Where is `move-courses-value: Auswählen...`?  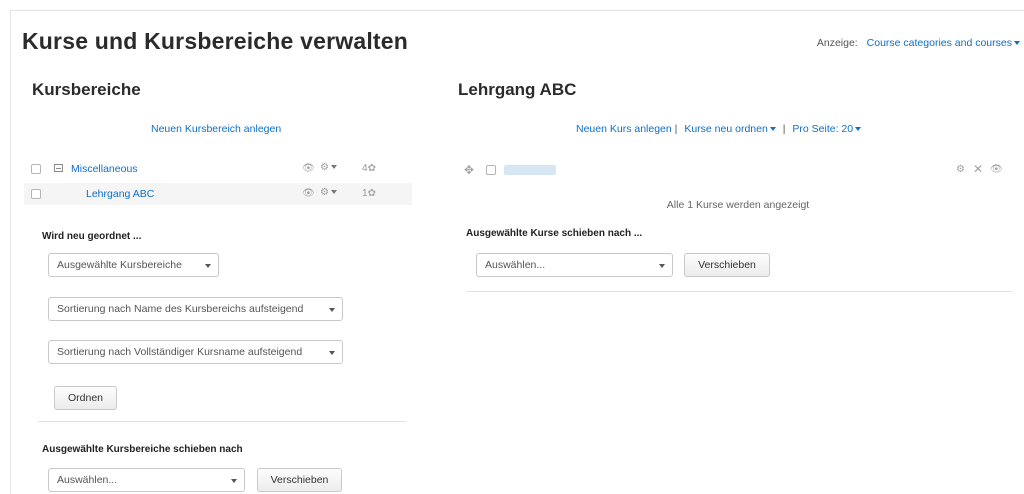
move-courses-value: Auswählen... is located at coordinates (515, 265).